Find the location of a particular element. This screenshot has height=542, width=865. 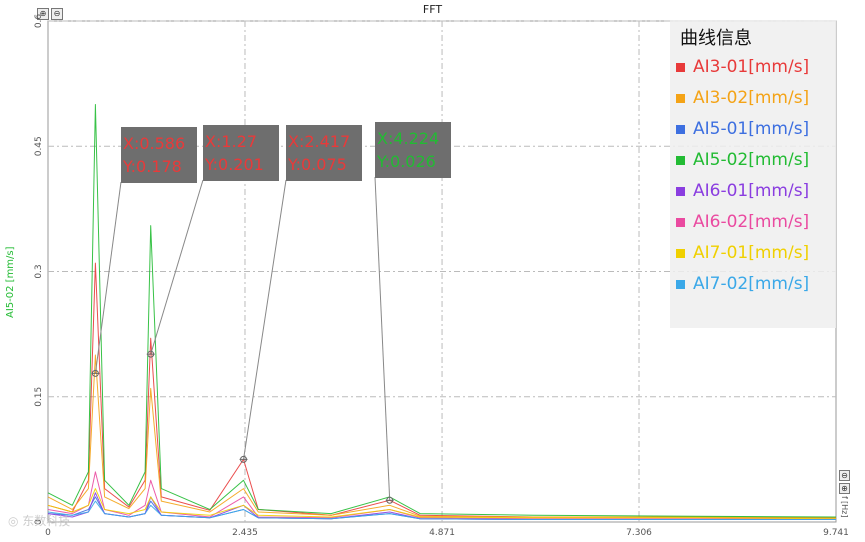

legend-item: AI6-01[mm/s] is located at coordinates (742, 191).